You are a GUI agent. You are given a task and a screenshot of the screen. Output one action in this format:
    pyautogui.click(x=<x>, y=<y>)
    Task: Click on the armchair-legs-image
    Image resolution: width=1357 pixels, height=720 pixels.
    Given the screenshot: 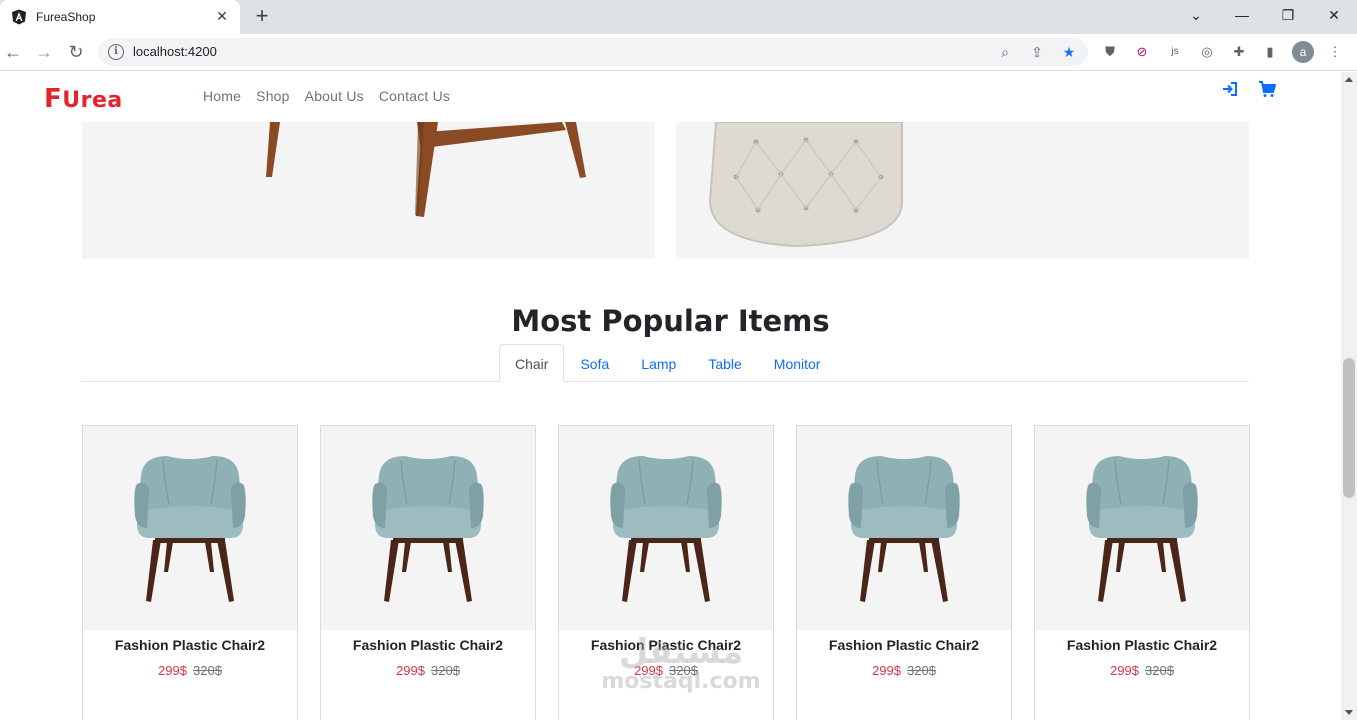 What is the action you would take?
    pyautogui.click(x=426, y=169)
    